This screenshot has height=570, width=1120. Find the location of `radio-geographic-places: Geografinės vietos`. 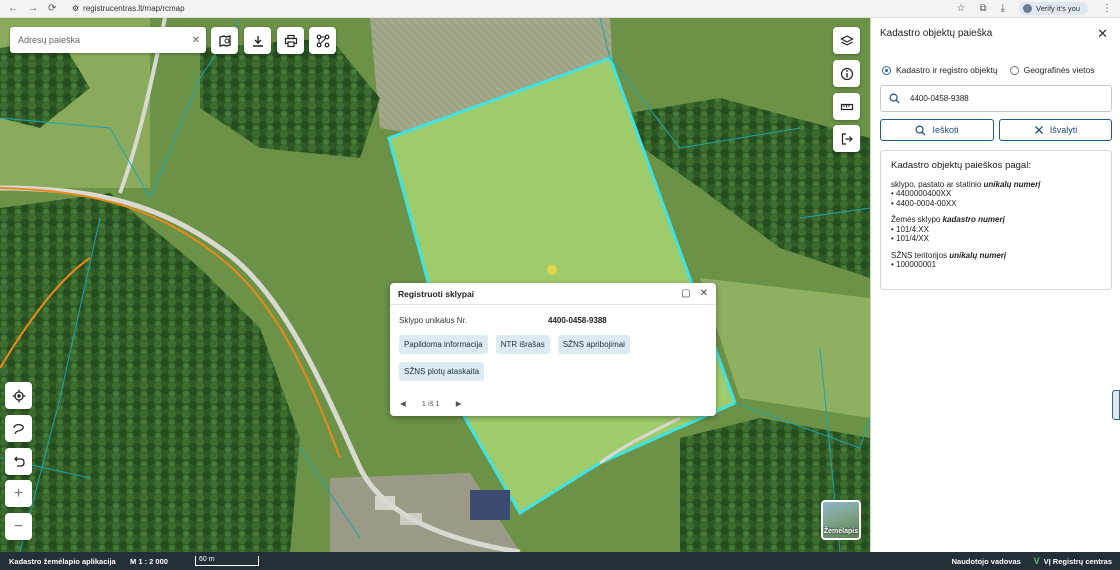

radio-geographic-places: Geografinės vietos is located at coordinates (1051, 70).